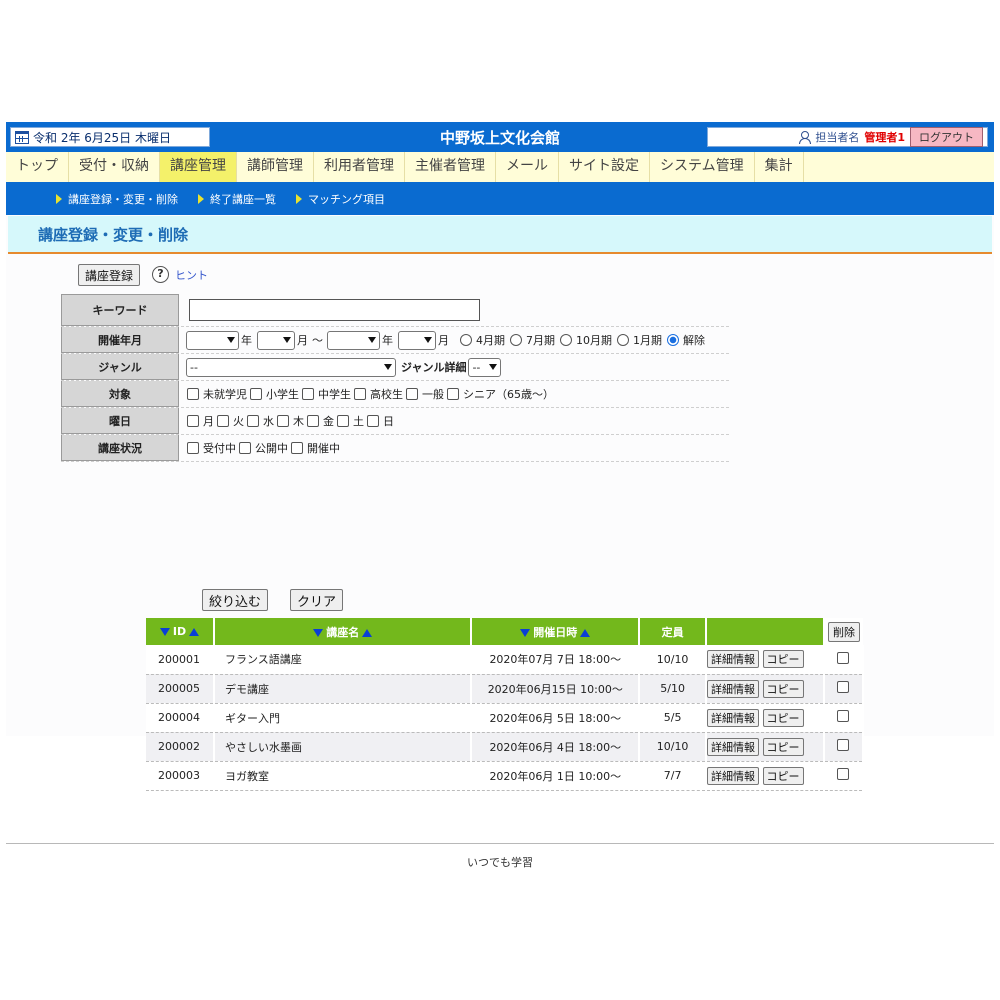  Describe the element at coordinates (702, 167) in the screenshot. I see `nav-item-system: システム管理` at that location.